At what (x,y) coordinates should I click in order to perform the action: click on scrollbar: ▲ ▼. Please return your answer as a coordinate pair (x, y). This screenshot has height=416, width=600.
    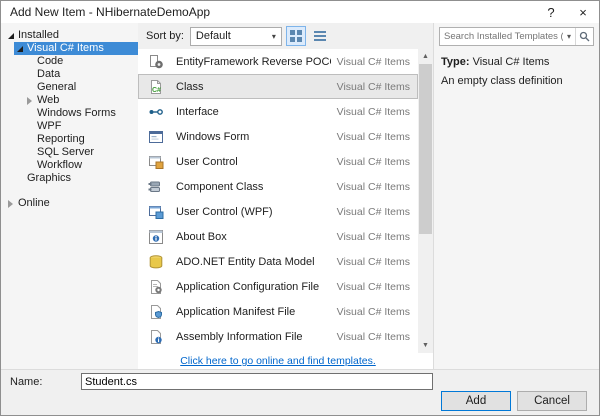
    Looking at the image, I should click on (425, 201).